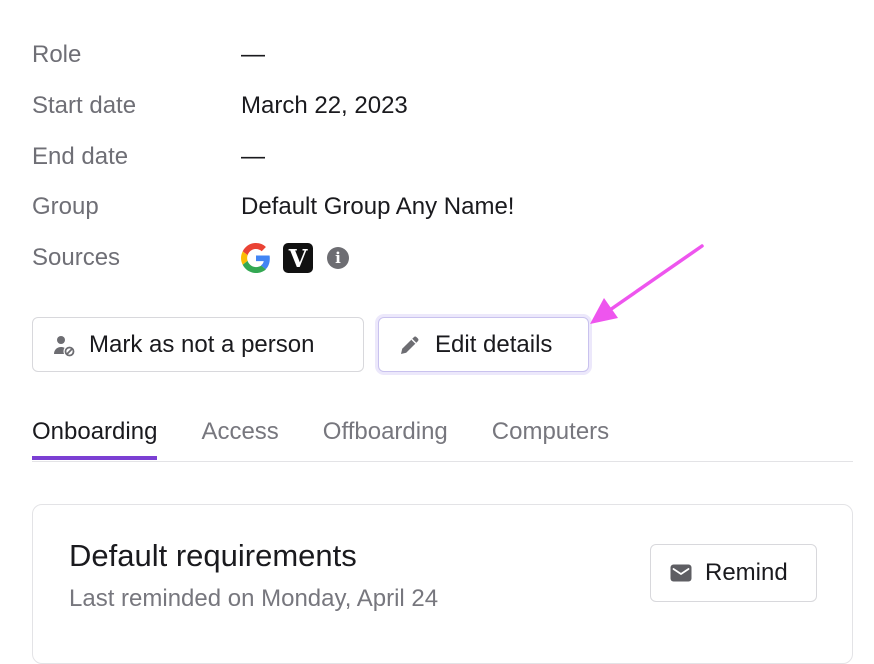 Image resolution: width=874 pixels, height=664 pixels. Describe the element at coordinates (746, 572) in the screenshot. I see `remind-button-label: Remind` at that location.